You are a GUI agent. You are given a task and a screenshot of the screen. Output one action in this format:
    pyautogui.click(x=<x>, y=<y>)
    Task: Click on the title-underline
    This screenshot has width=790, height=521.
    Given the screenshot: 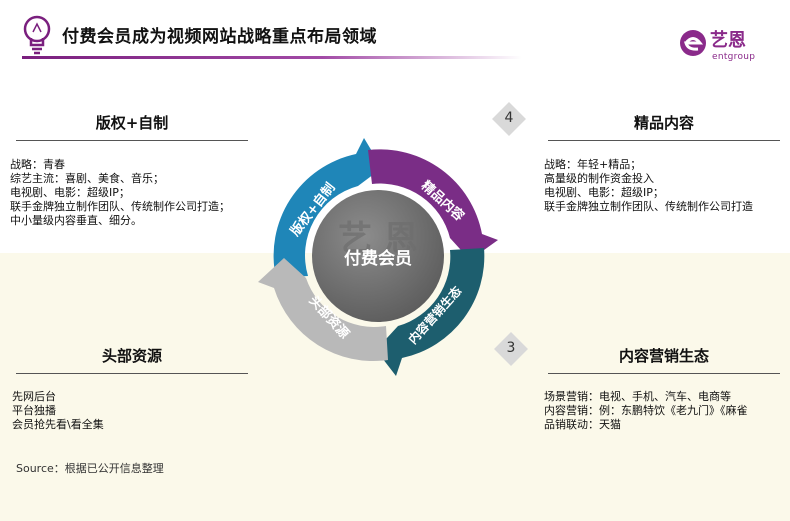 What is the action you would take?
    pyautogui.click(x=272, y=57)
    